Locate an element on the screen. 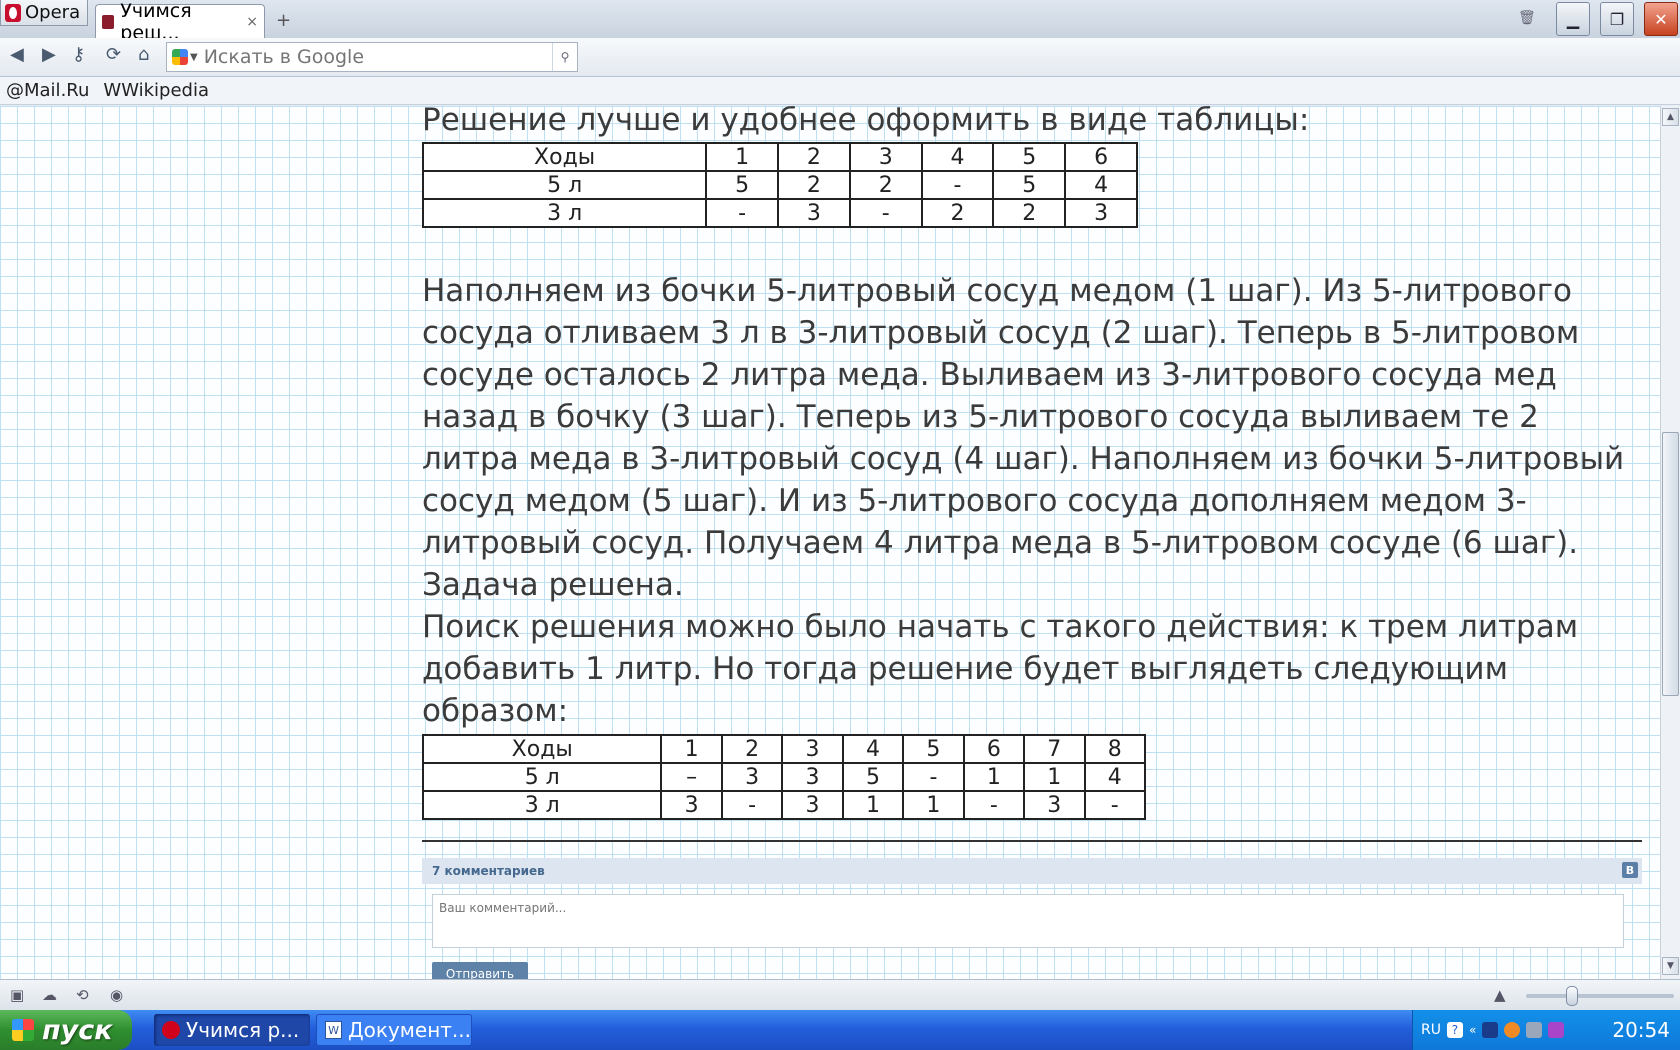  scroll-down-arrow-icon: ▼ is located at coordinates (1670, 966).